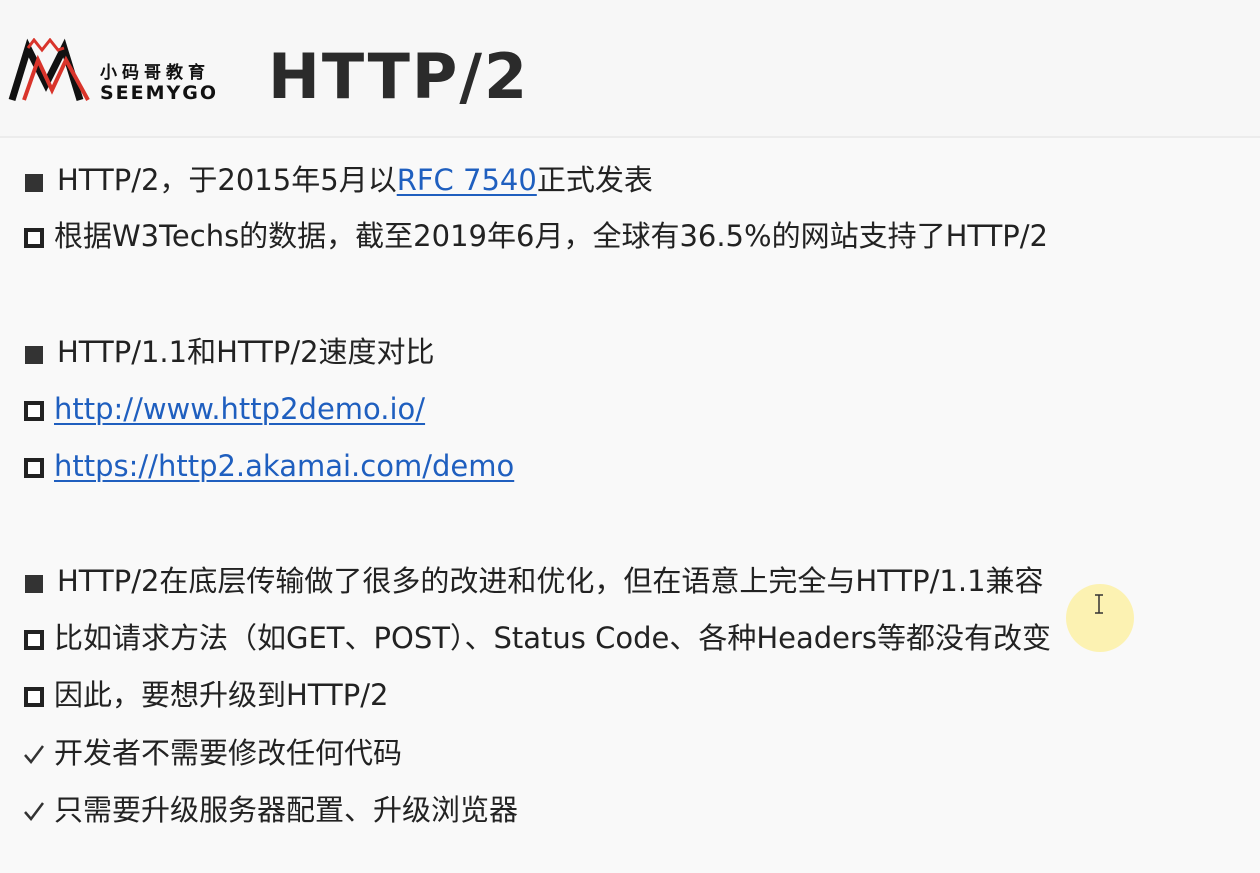  I want to click on logo-mark-icon, so click(49, 70).